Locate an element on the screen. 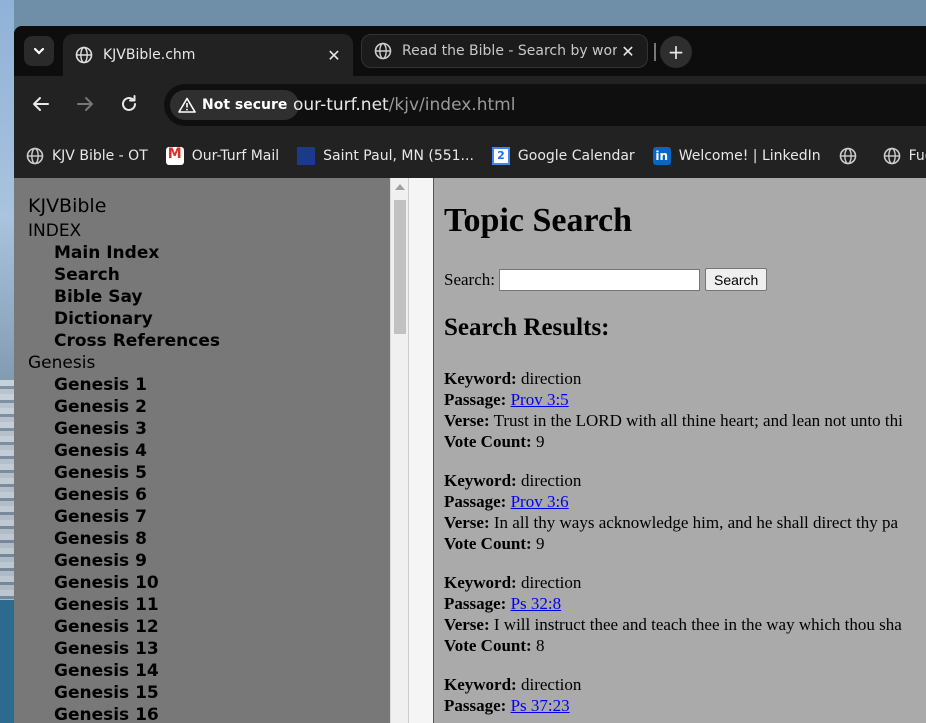 The height and width of the screenshot is (723, 926). browser-toolbar: Not secure our-turf.net/kjv/index.html is located at coordinates (470, 105).